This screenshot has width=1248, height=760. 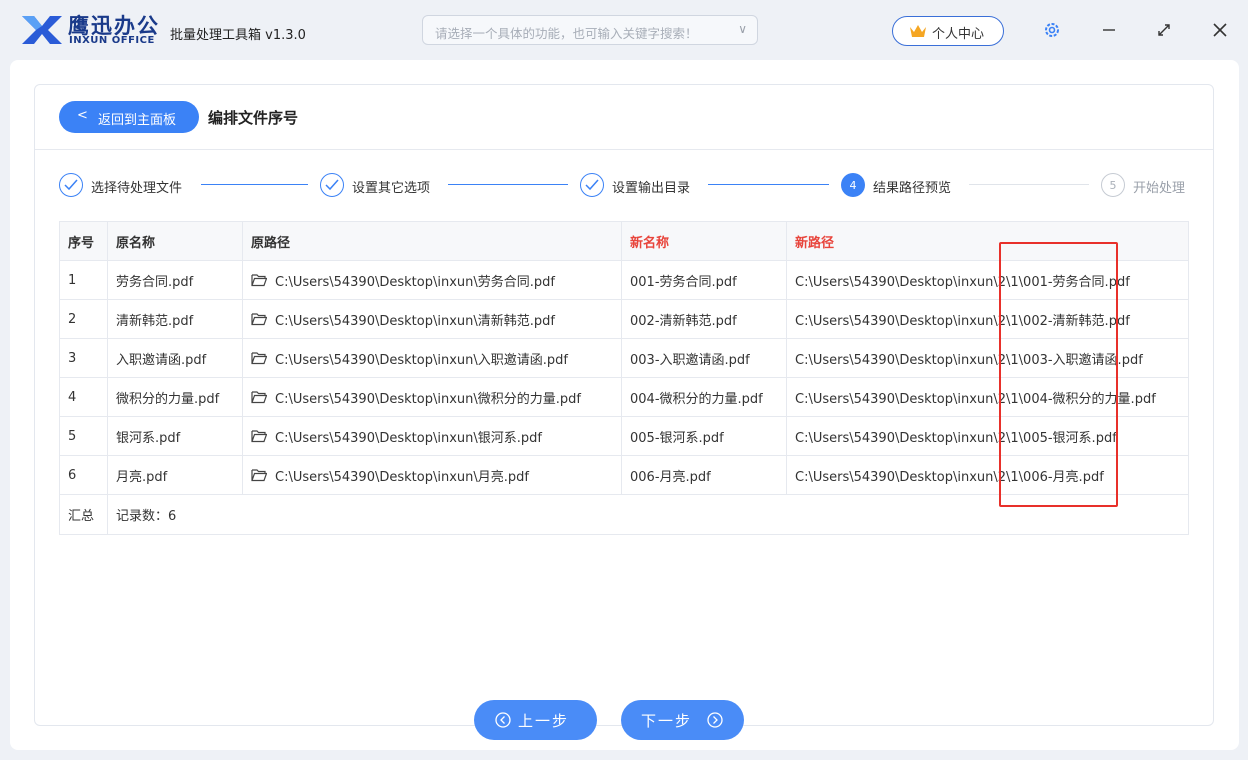 I want to click on row-index: 6, so click(x=84, y=475).